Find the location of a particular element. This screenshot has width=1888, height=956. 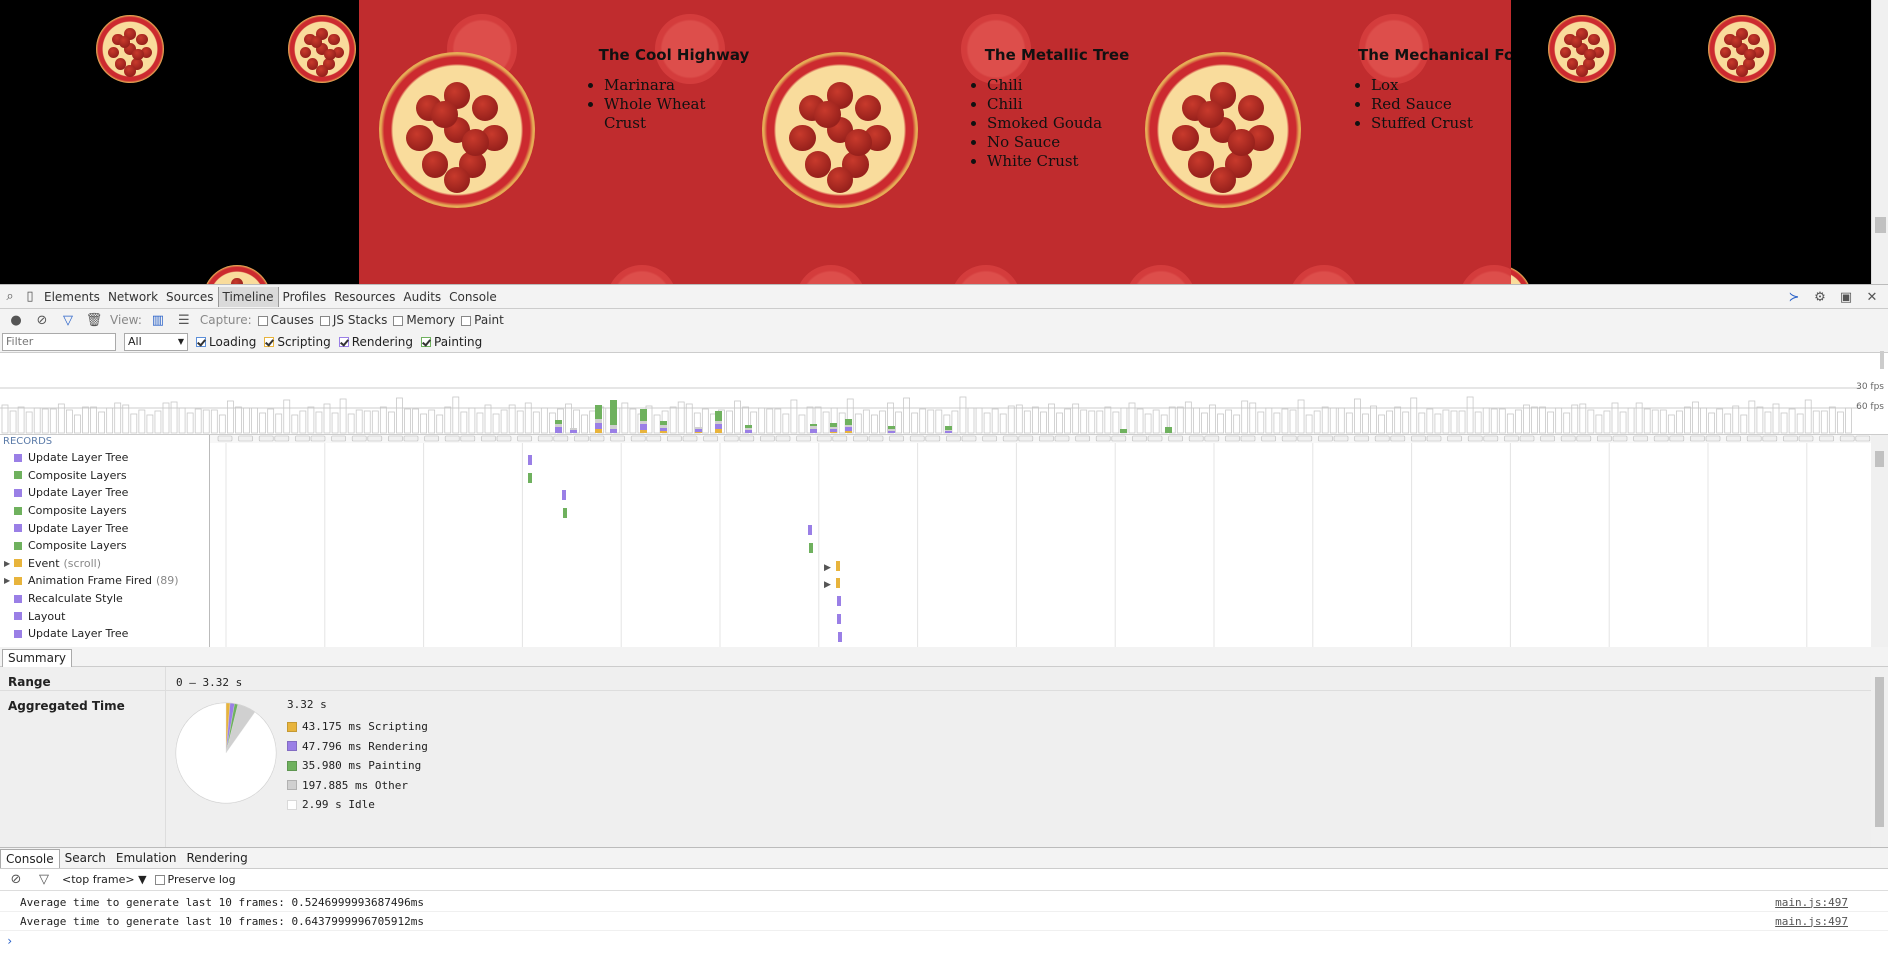

bar-view-icon: ▥ is located at coordinates (158, 320).